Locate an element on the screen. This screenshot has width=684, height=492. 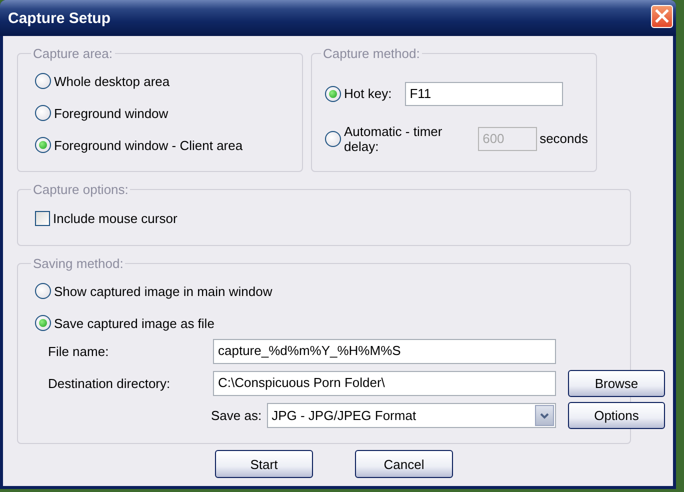
checkbox is located at coordinates (42, 218).